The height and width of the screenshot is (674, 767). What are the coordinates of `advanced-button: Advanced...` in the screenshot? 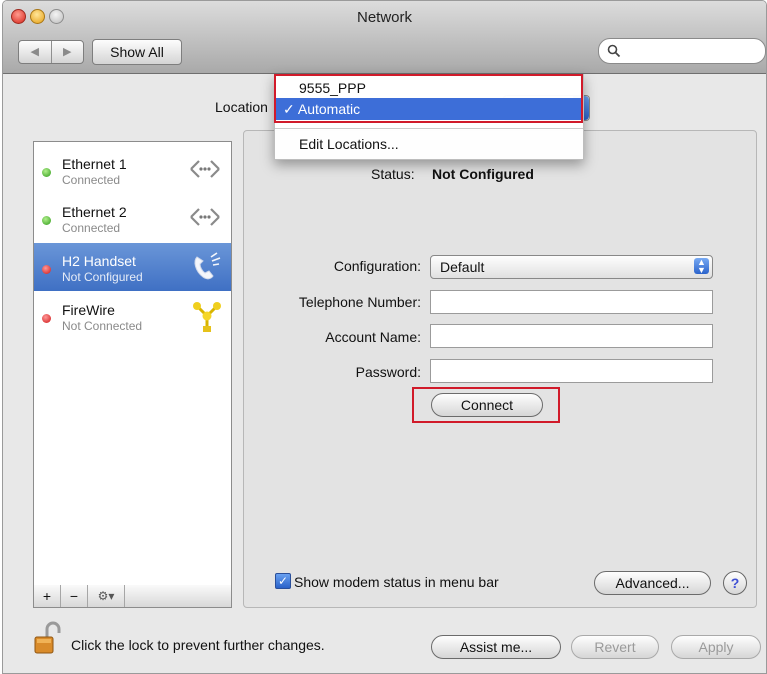 It's located at (652, 583).